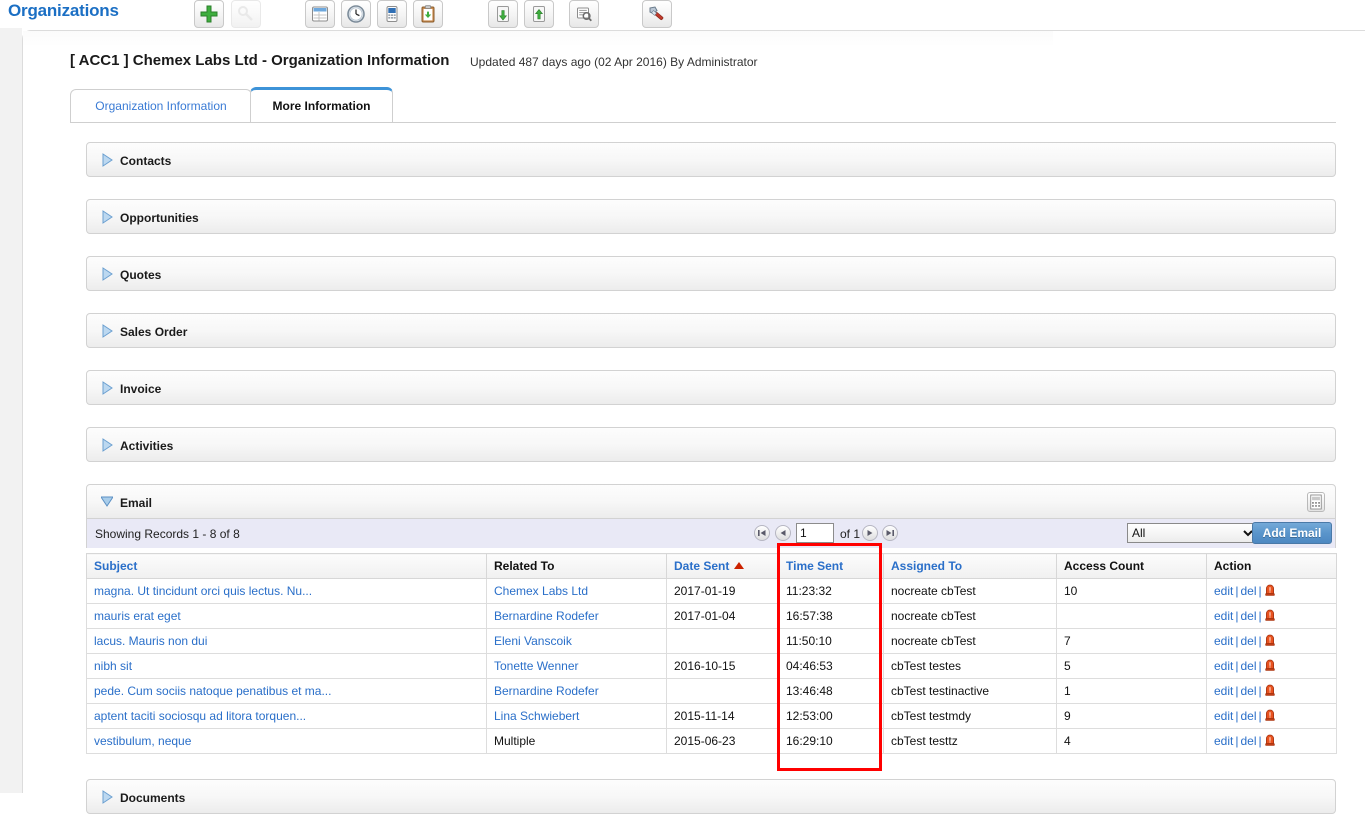 The image size is (1365, 814). I want to click on section-header-invoice: Invoice, so click(711, 387).